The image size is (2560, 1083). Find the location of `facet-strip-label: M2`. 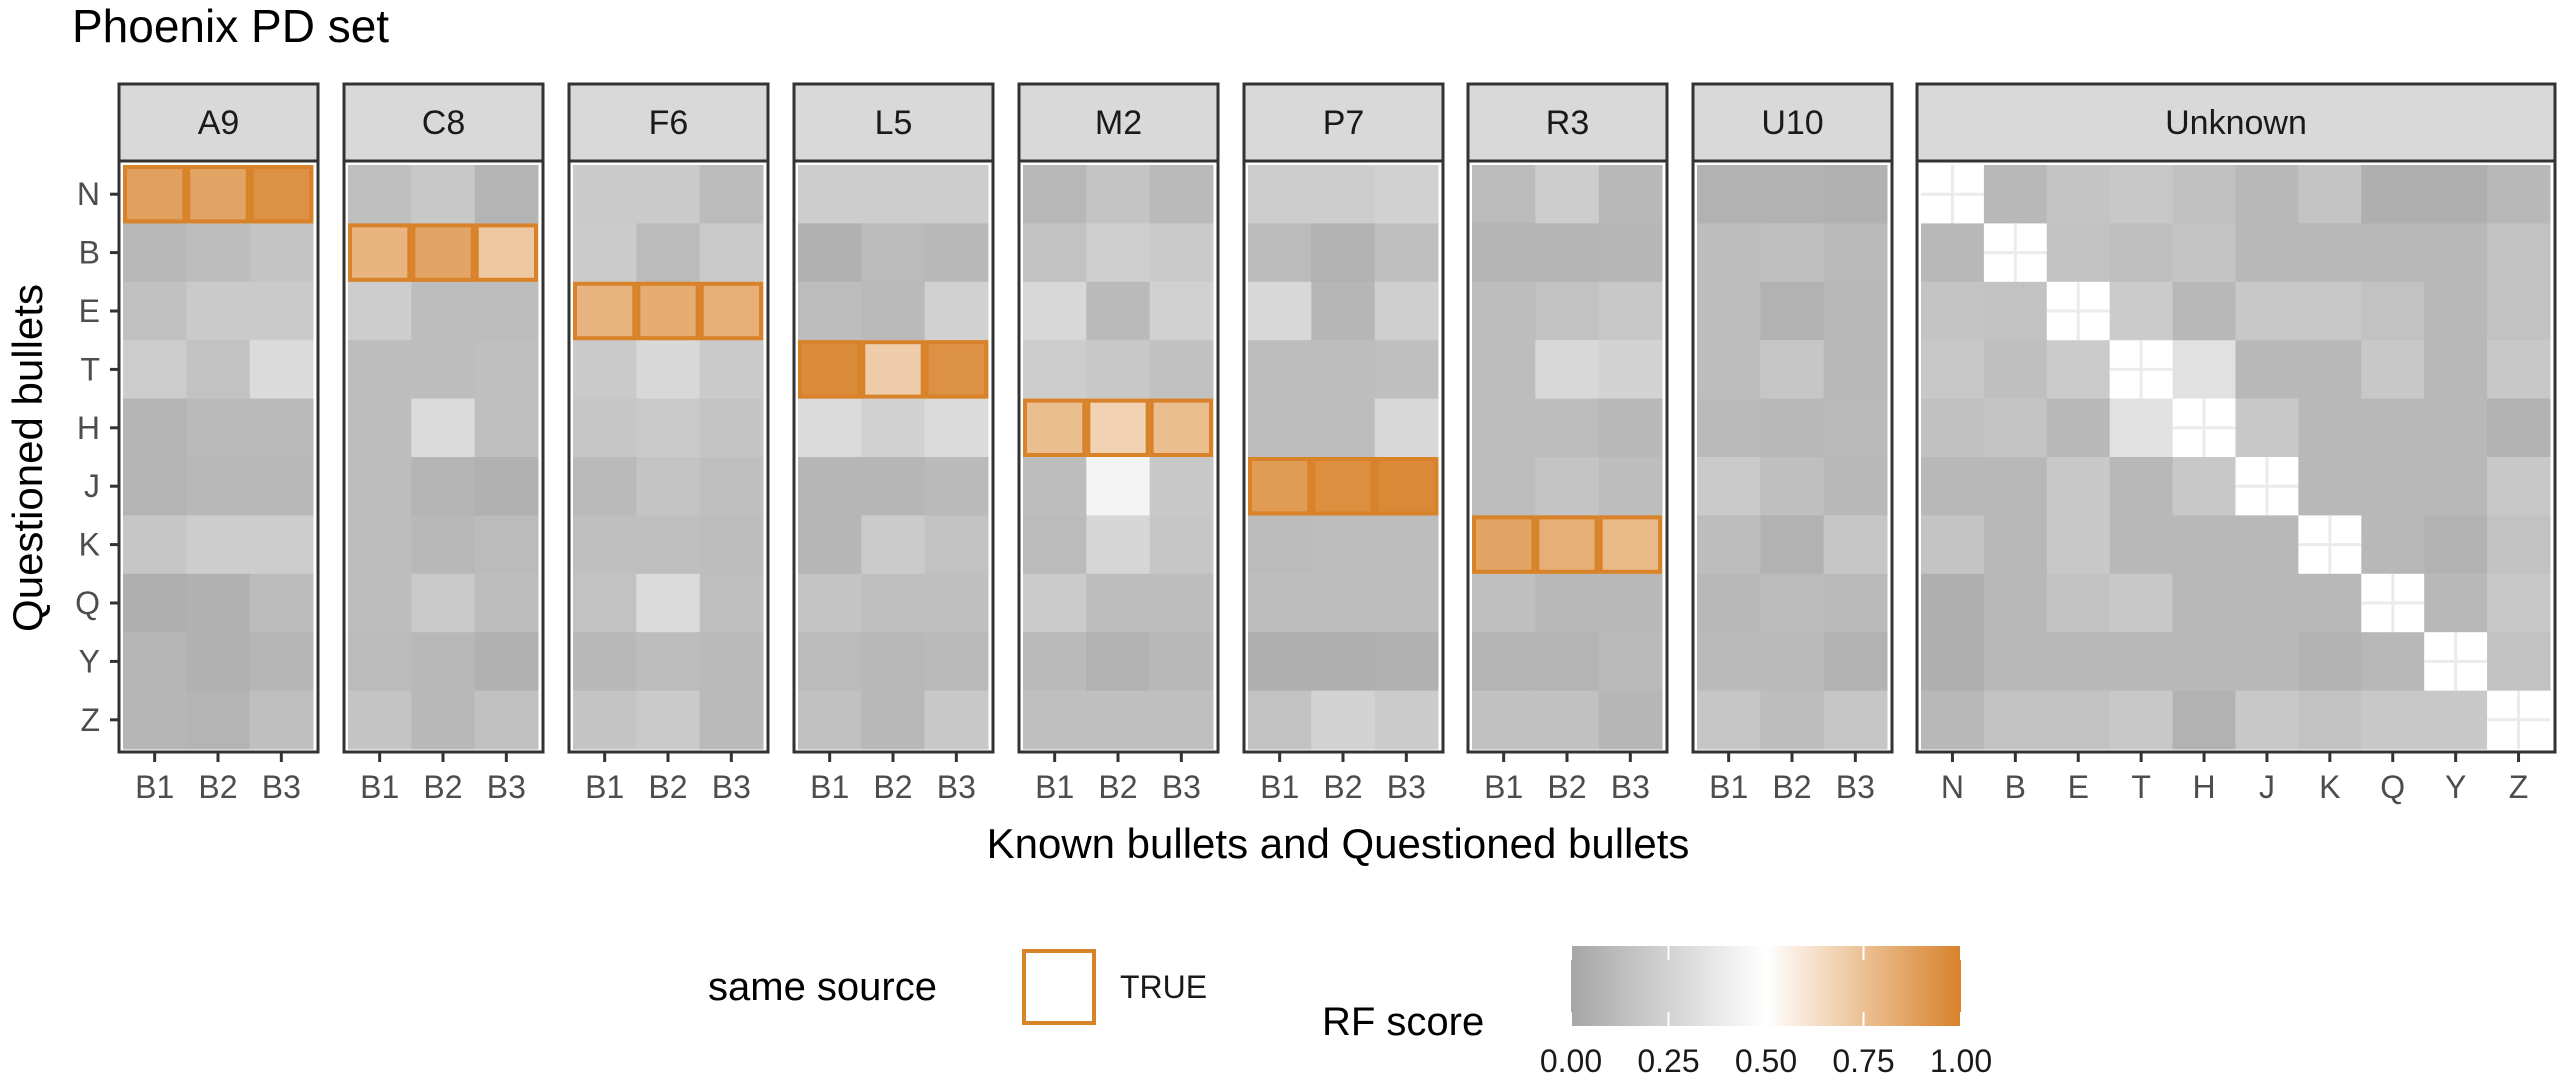

facet-strip-label: M2 is located at coordinates (1118, 123).